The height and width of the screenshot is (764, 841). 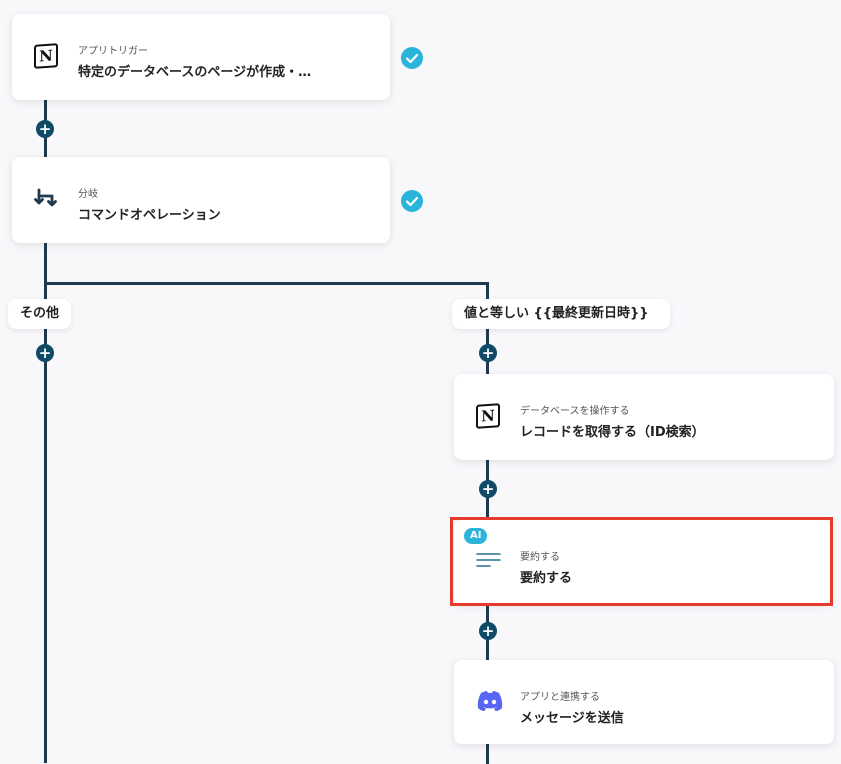 I want to click on step-title: コマンドオペレーション, so click(x=149, y=215).